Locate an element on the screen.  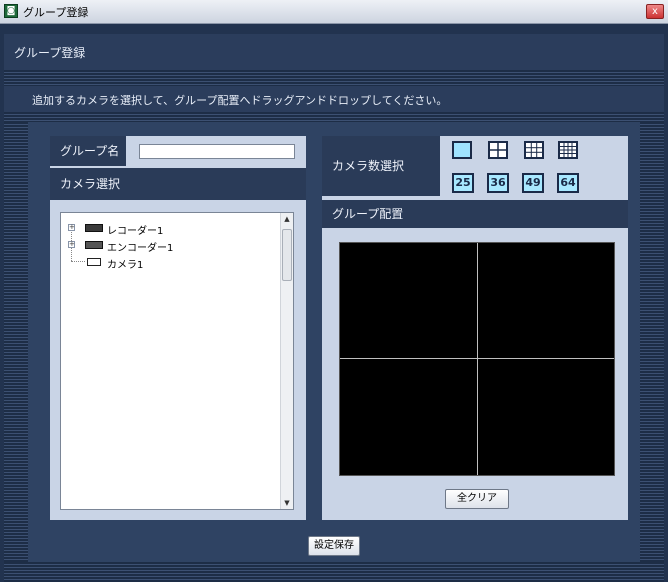
recorder-icon is located at coordinates (94, 228).